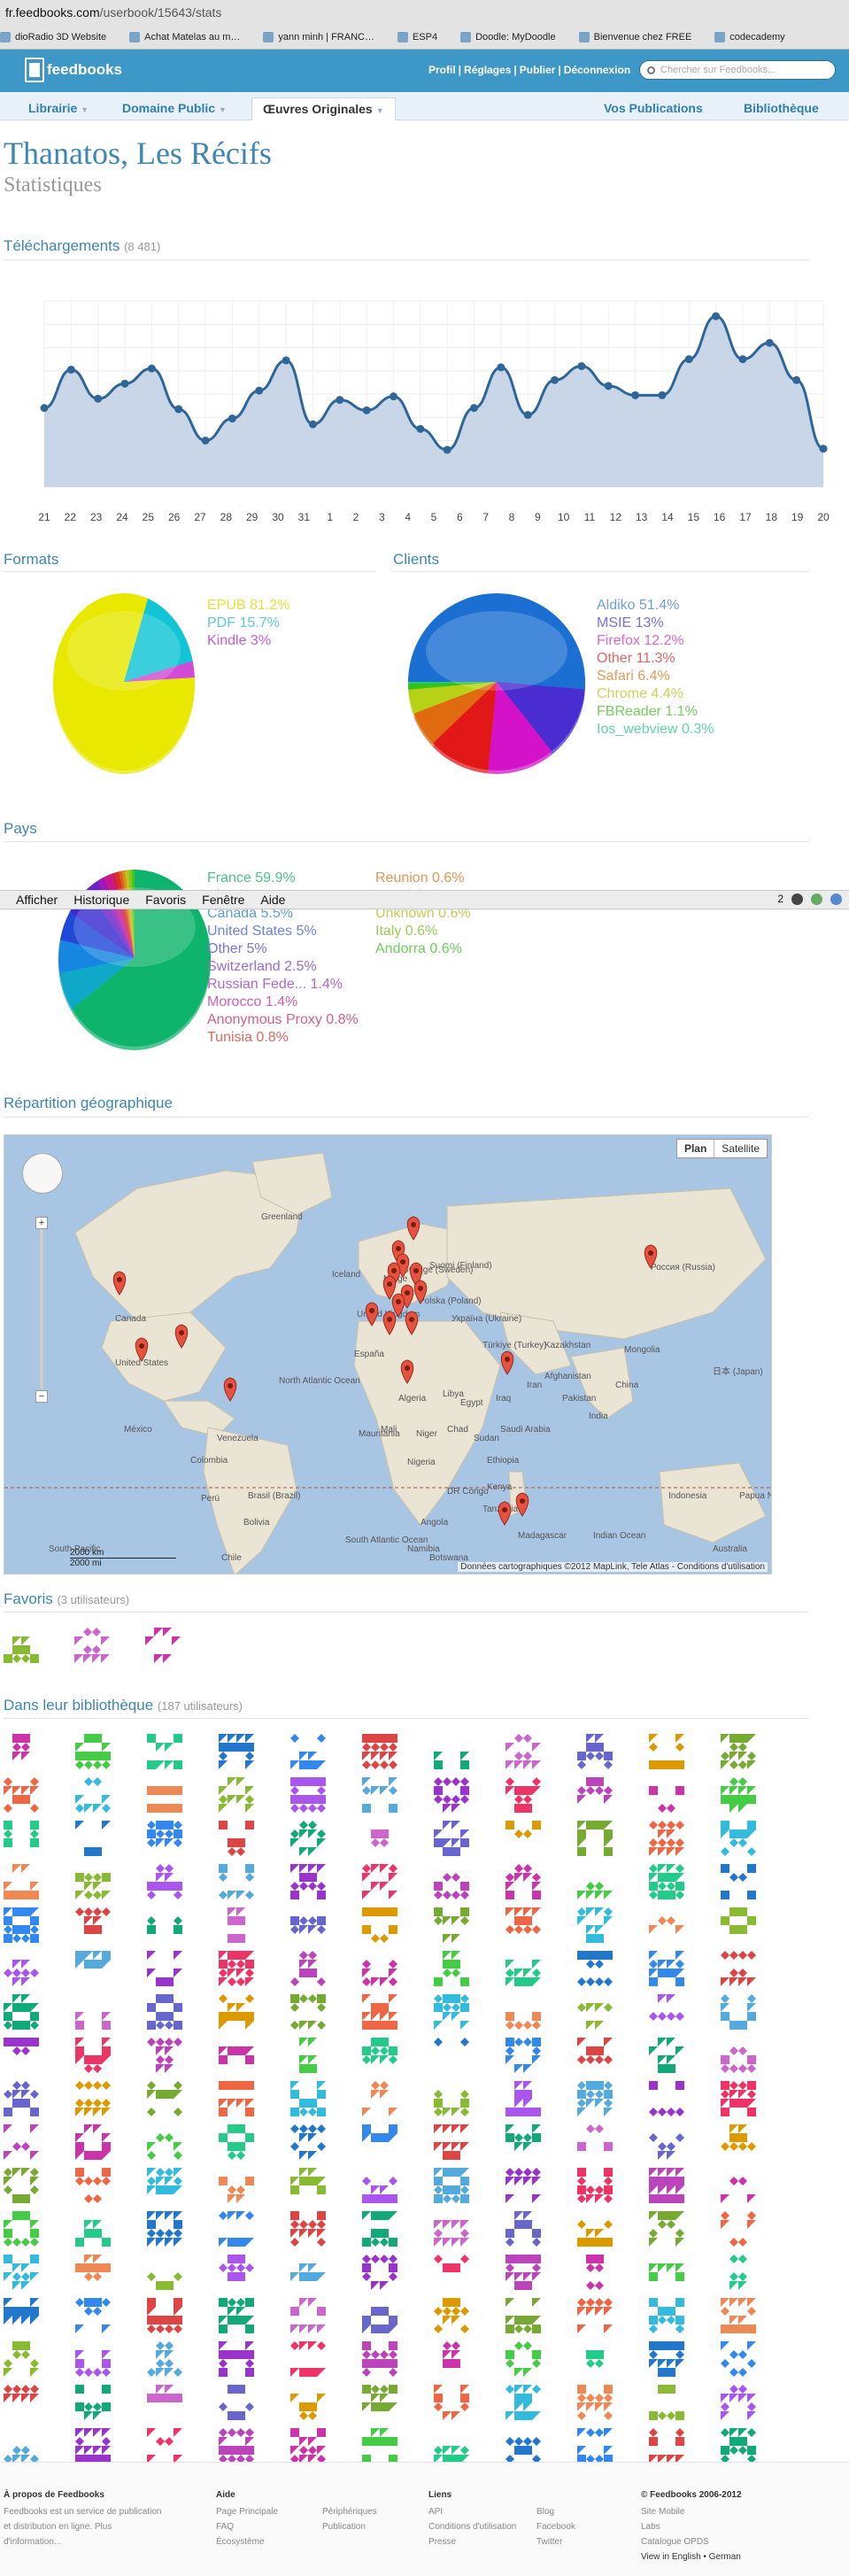 The image size is (849, 2576). What do you see at coordinates (323, 108) in the screenshot?
I see `nav-oeuvres-originales: Œuvres Originales ▼` at bounding box center [323, 108].